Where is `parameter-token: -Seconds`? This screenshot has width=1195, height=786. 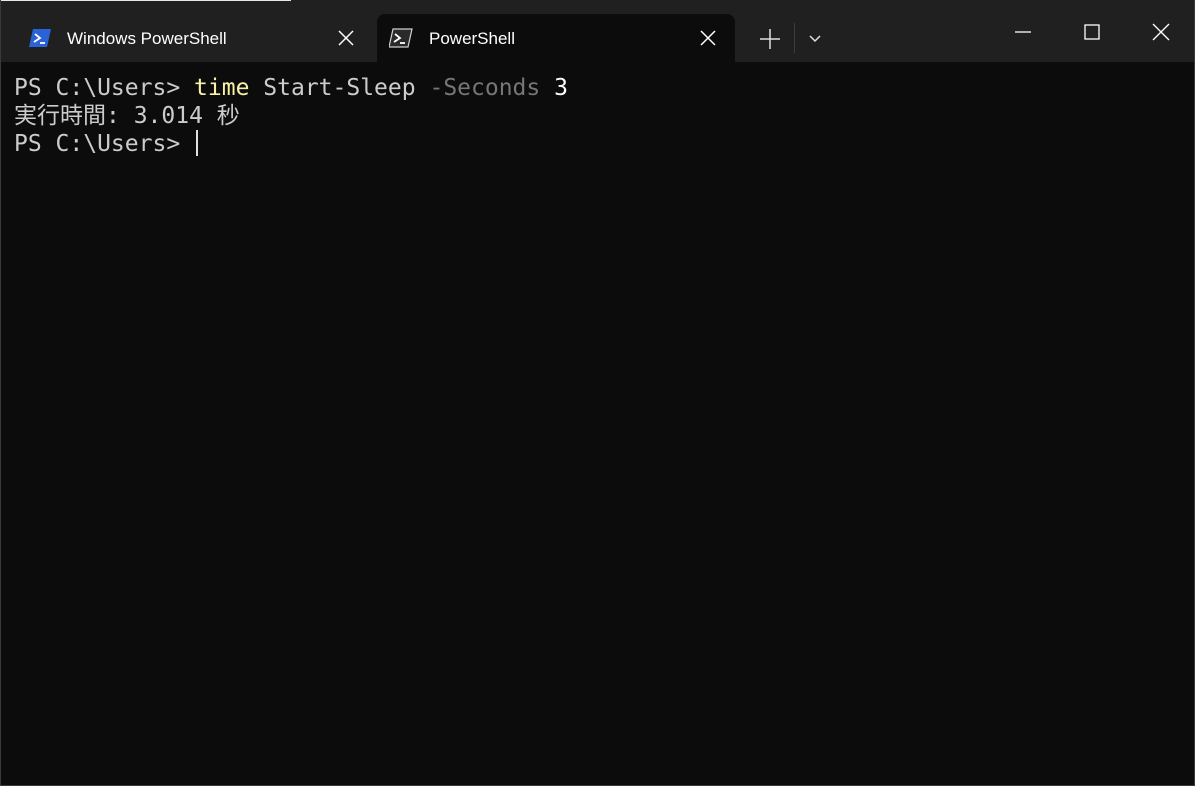
parameter-token: -Seconds is located at coordinates (485, 88).